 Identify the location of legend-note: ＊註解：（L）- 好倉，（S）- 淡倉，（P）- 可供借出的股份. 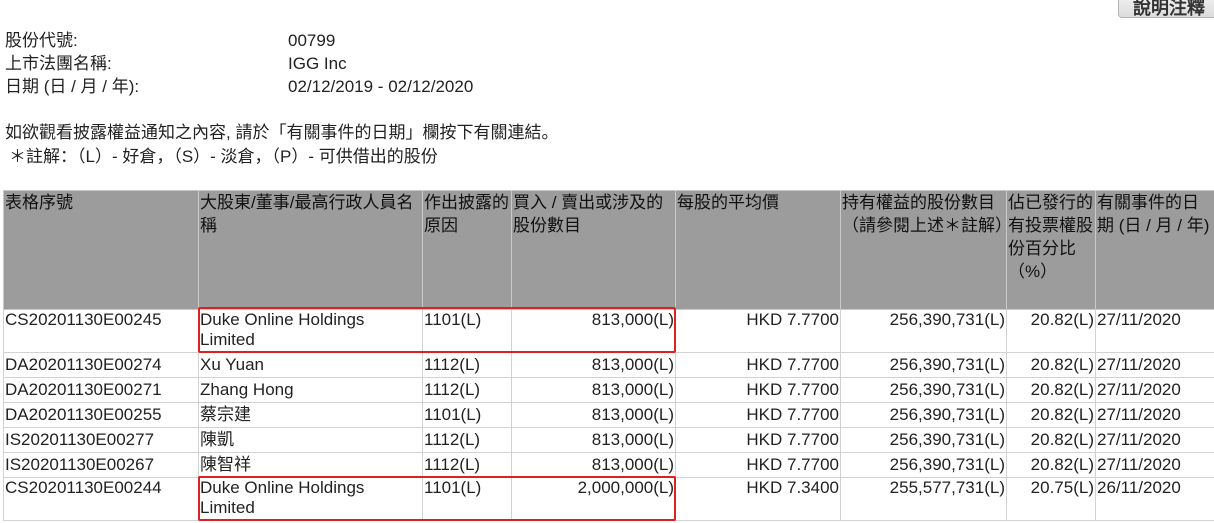
(223, 156).